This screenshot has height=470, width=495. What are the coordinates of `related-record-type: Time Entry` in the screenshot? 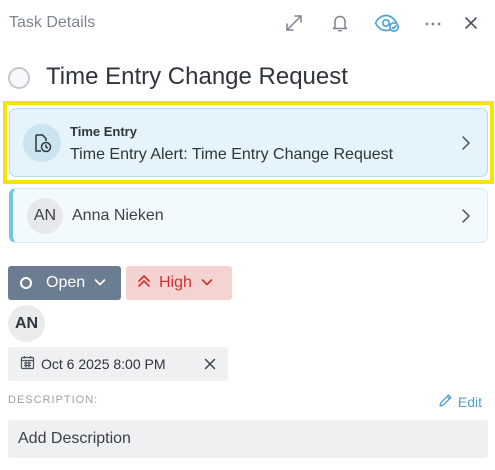 It's located at (103, 131).